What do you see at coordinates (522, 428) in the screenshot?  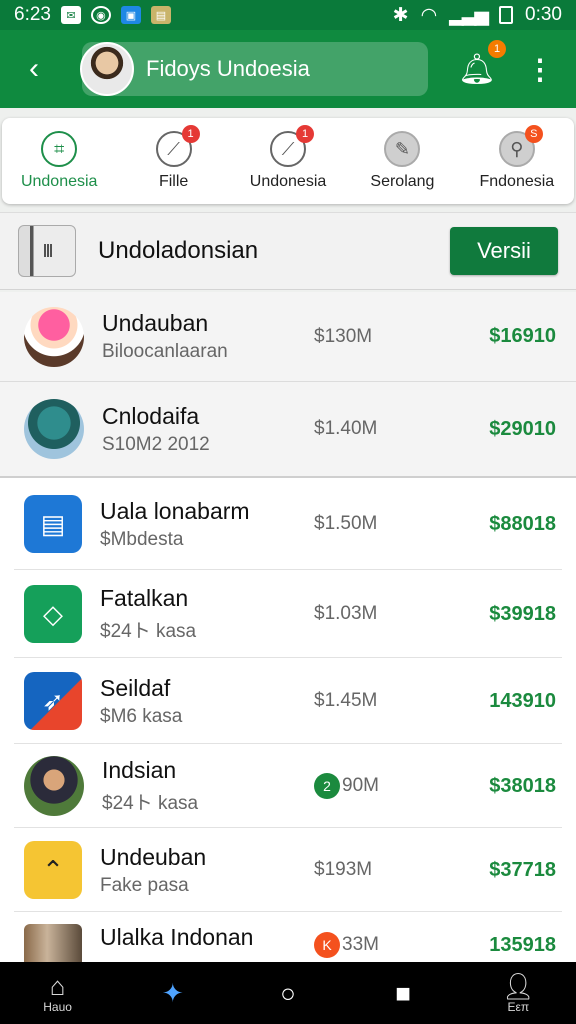 I see `item-value: $29010` at bounding box center [522, 428].